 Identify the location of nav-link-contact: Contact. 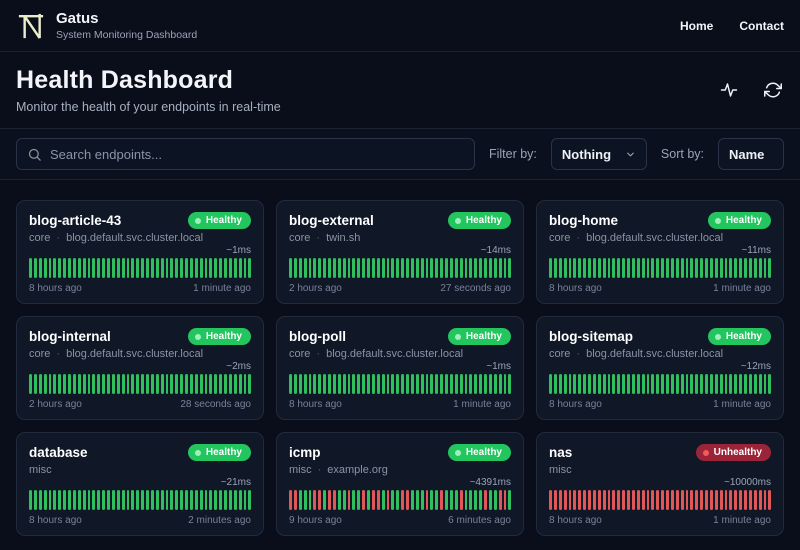
(761, 26).